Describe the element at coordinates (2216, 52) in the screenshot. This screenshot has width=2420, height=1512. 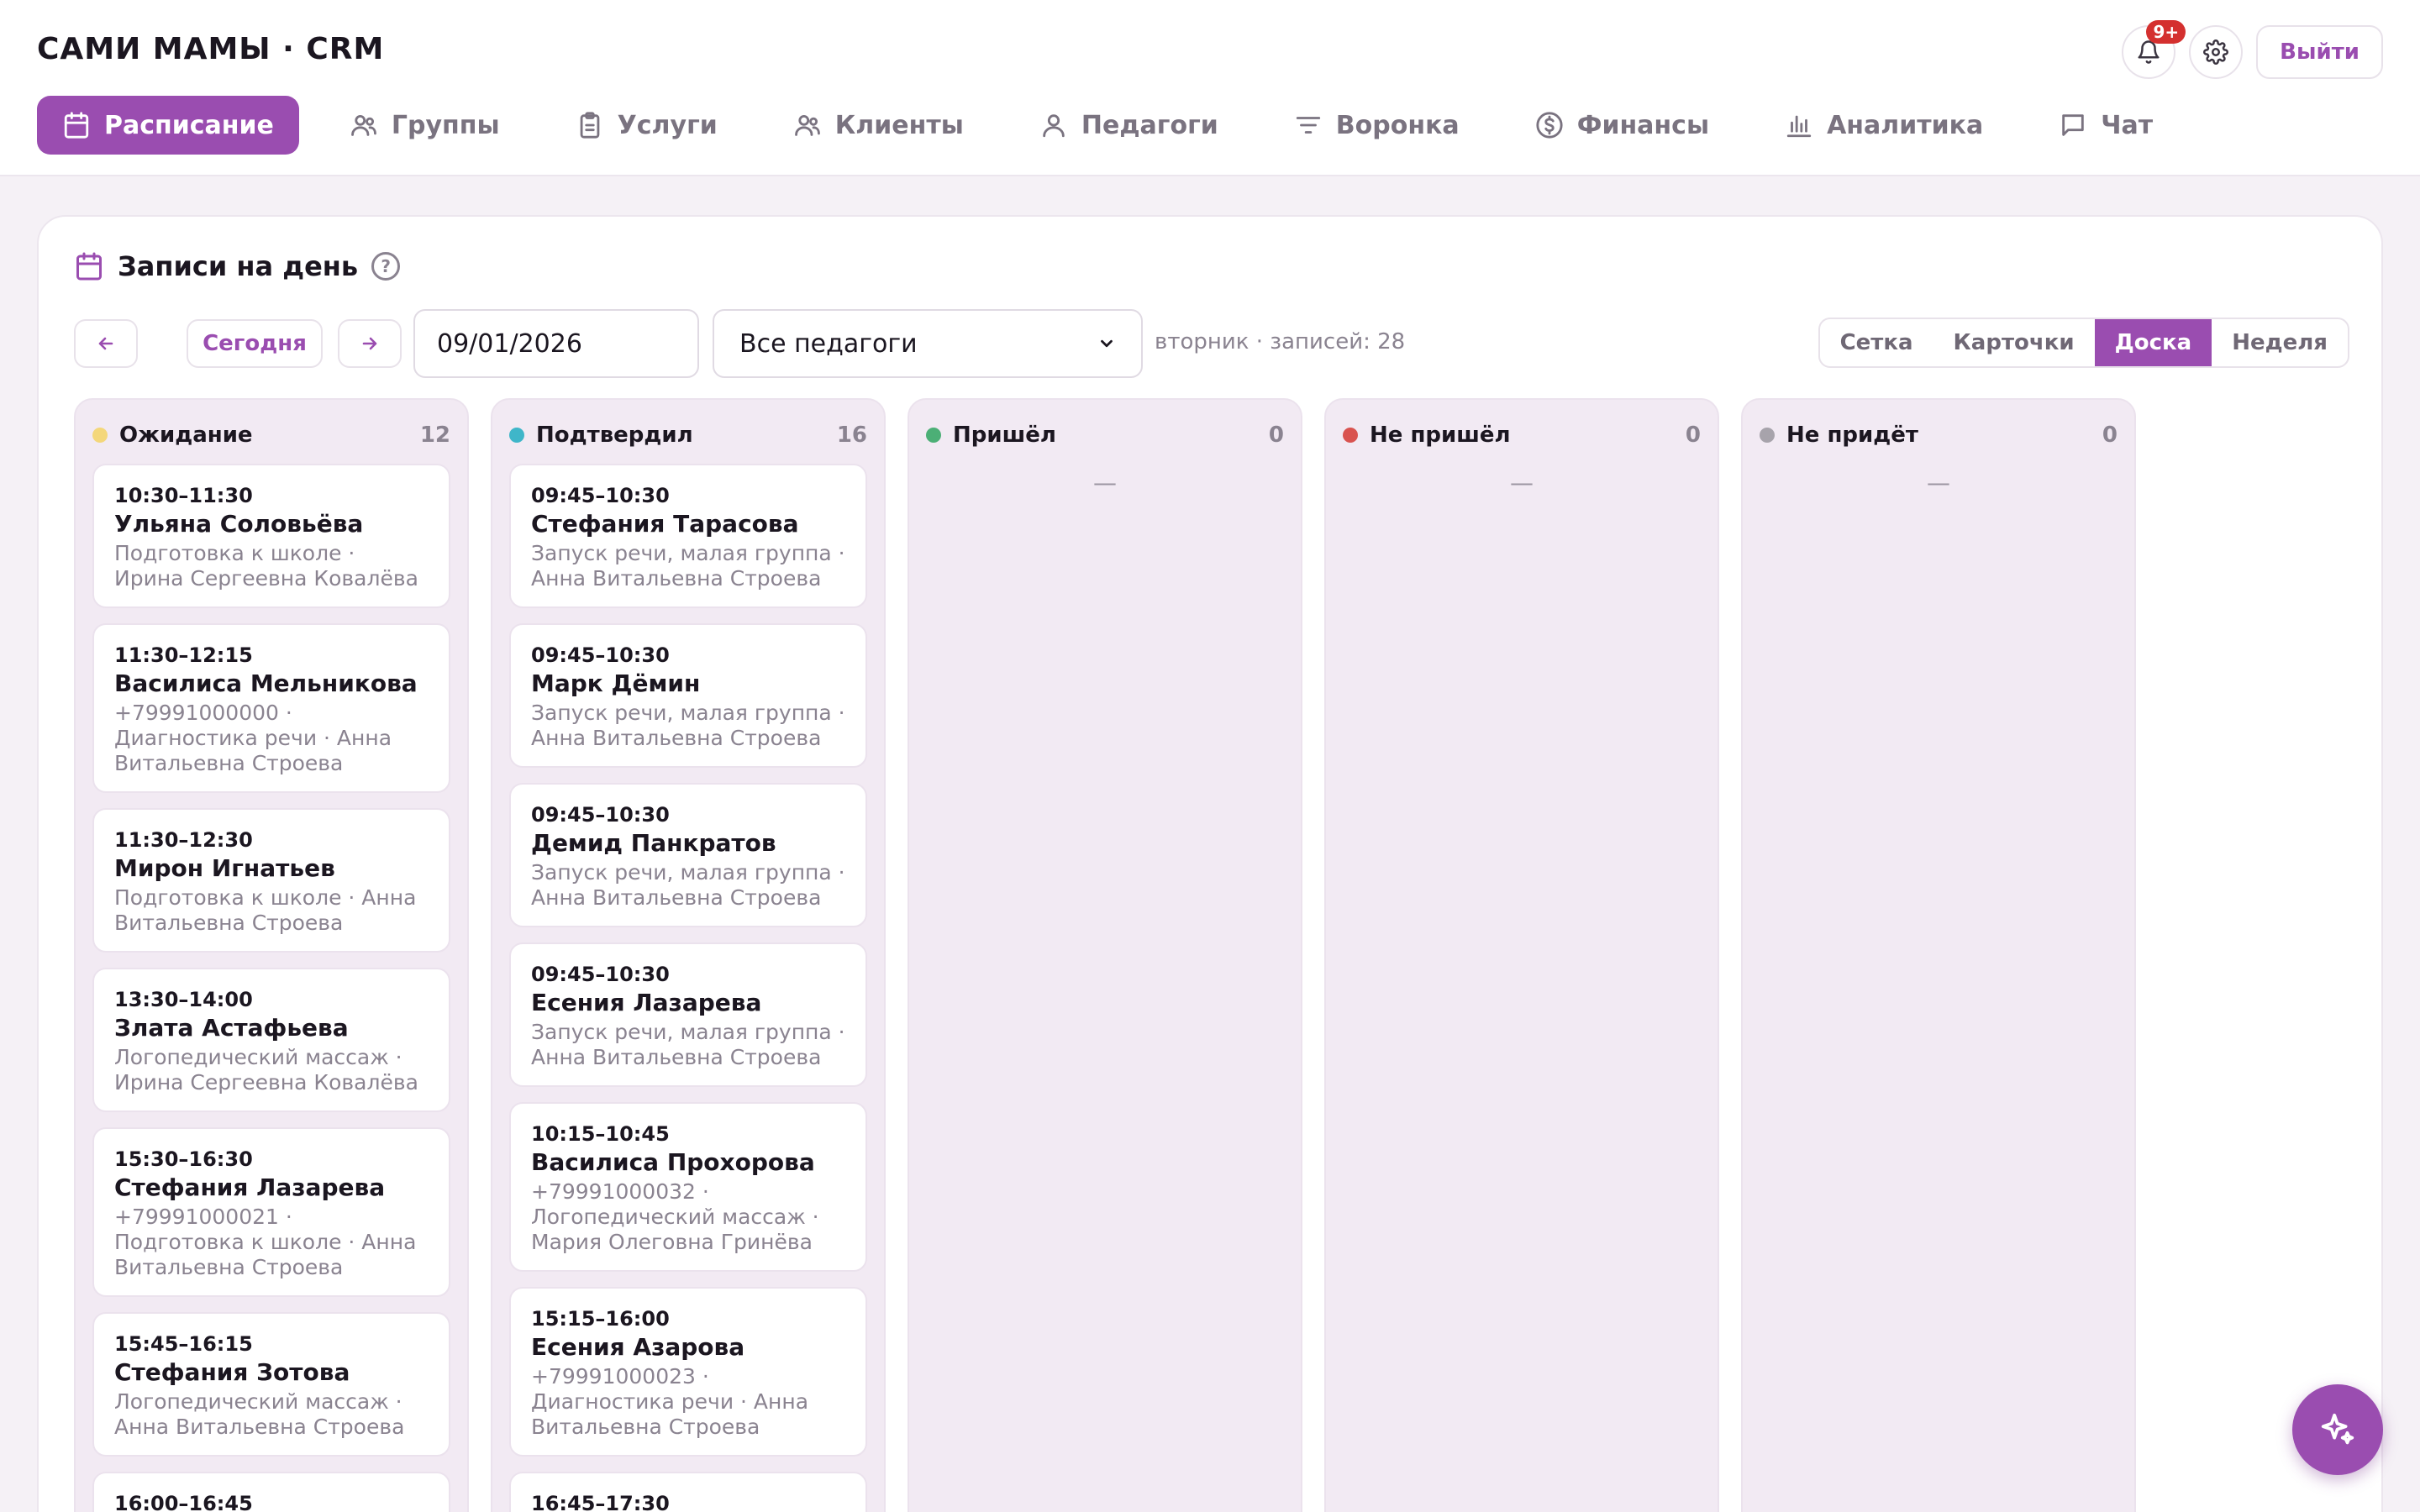
I see `settings-button` at that location.